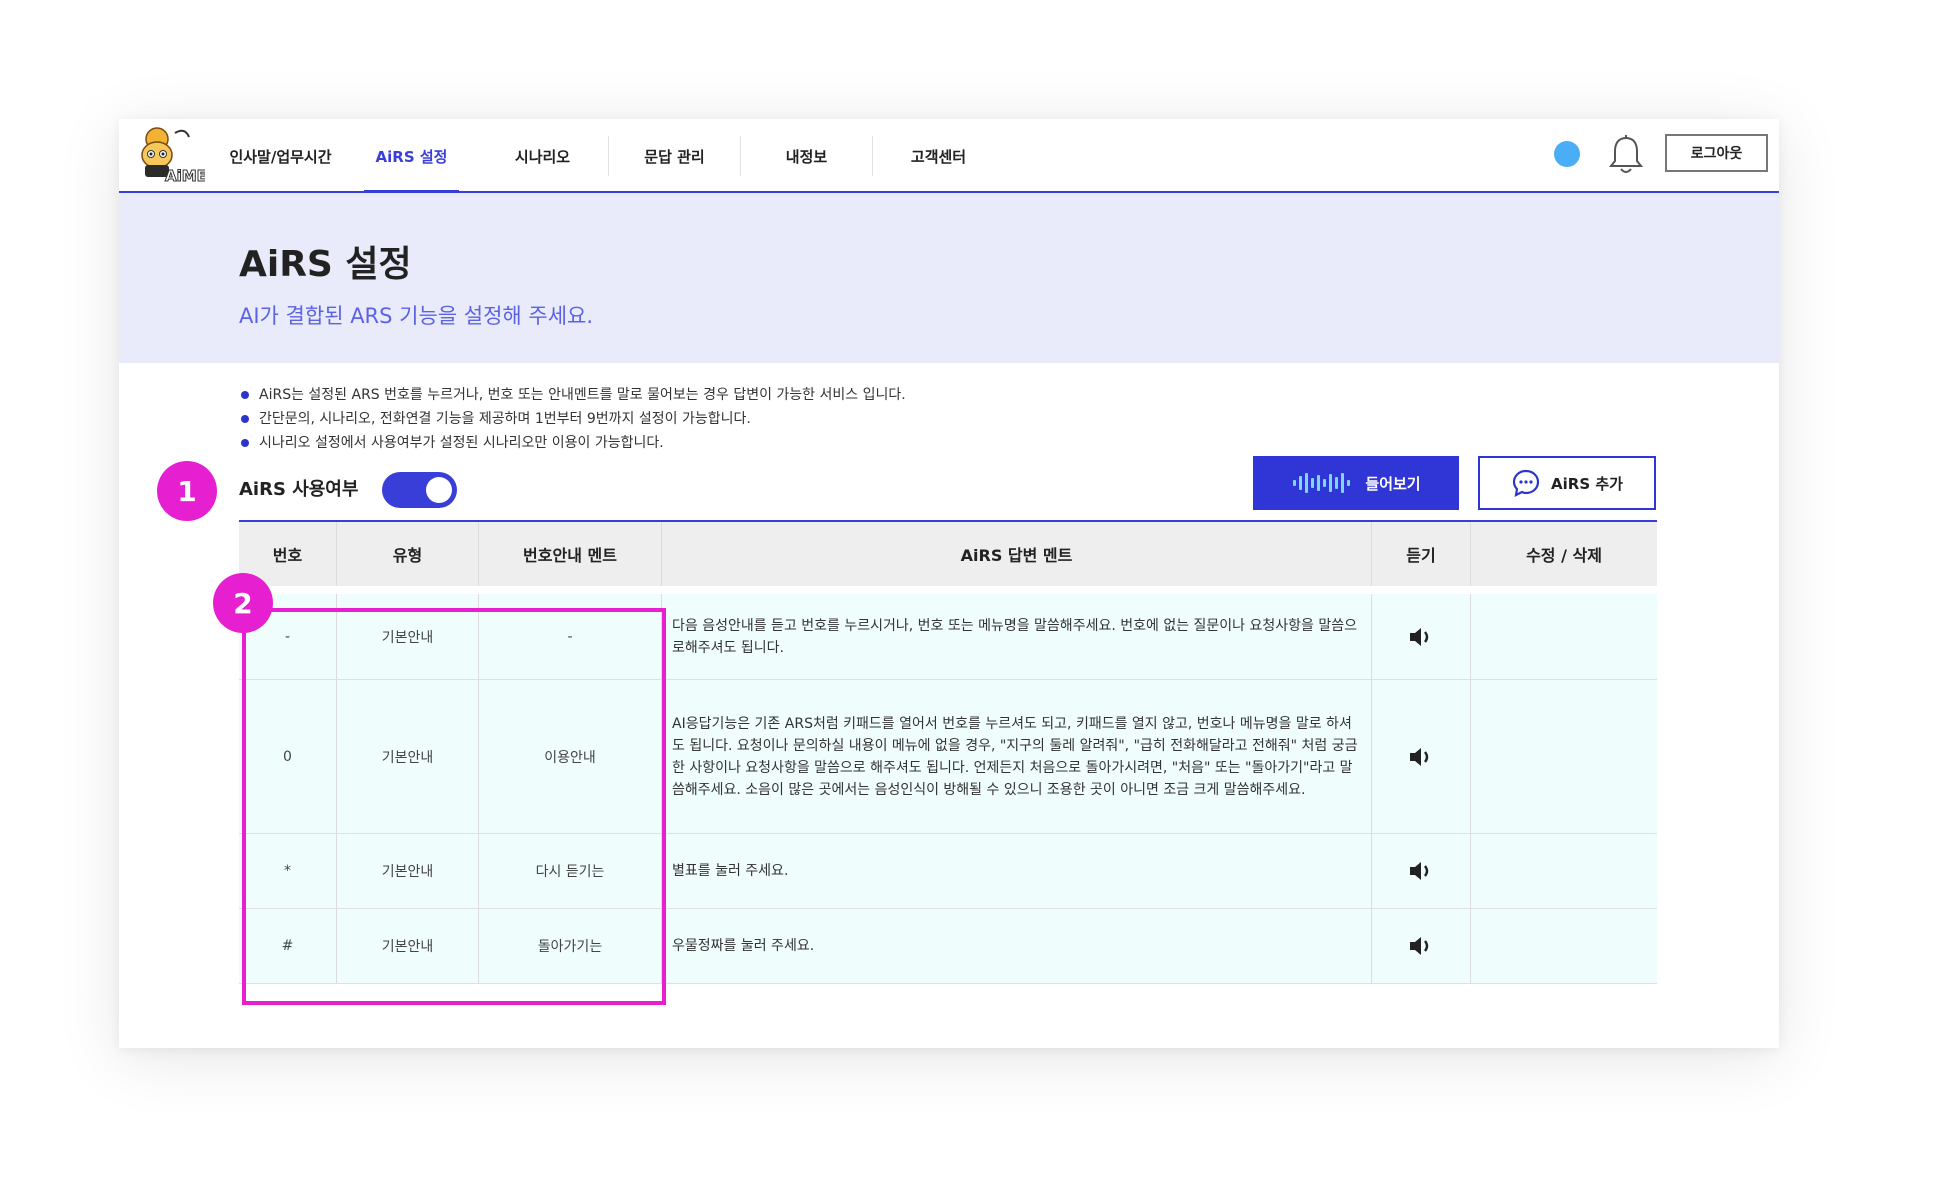 The width and height of the screenshot is (1934, 1197). I want to click on table-row: # 기본안내 돌아가기는 우물정짜를 눌러 주세요., so click(948, 946).